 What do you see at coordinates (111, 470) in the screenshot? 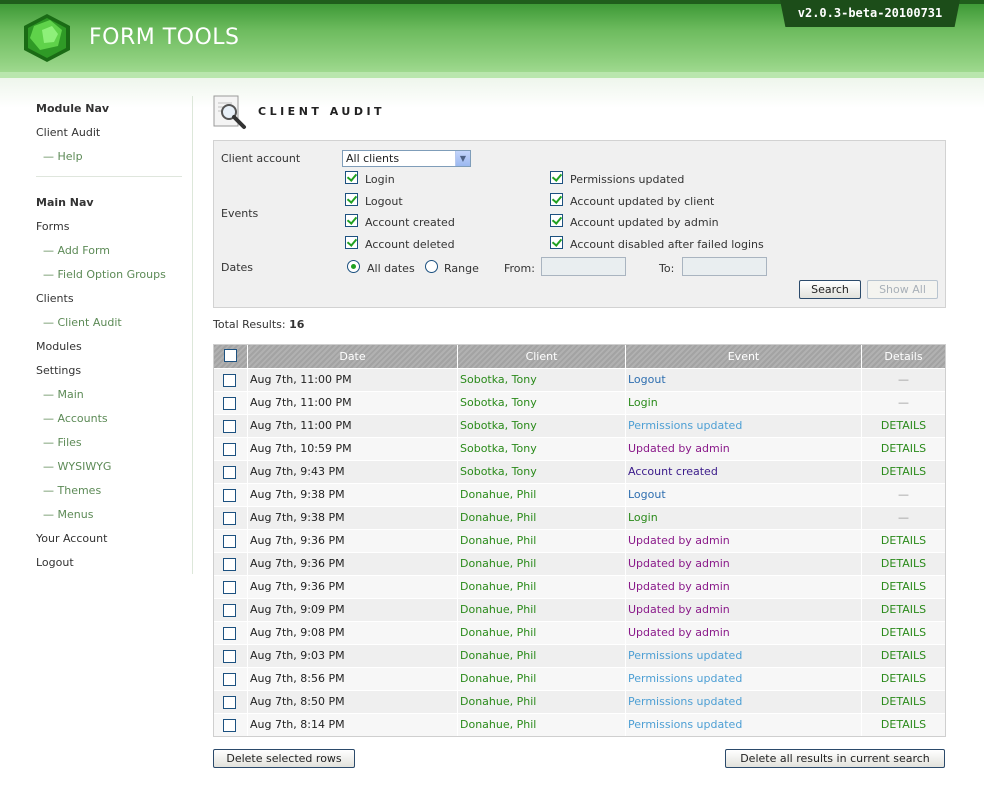
I see `sidebar-item-wysiwyg: — WYSIWYG` at bounding box center [111, 470].